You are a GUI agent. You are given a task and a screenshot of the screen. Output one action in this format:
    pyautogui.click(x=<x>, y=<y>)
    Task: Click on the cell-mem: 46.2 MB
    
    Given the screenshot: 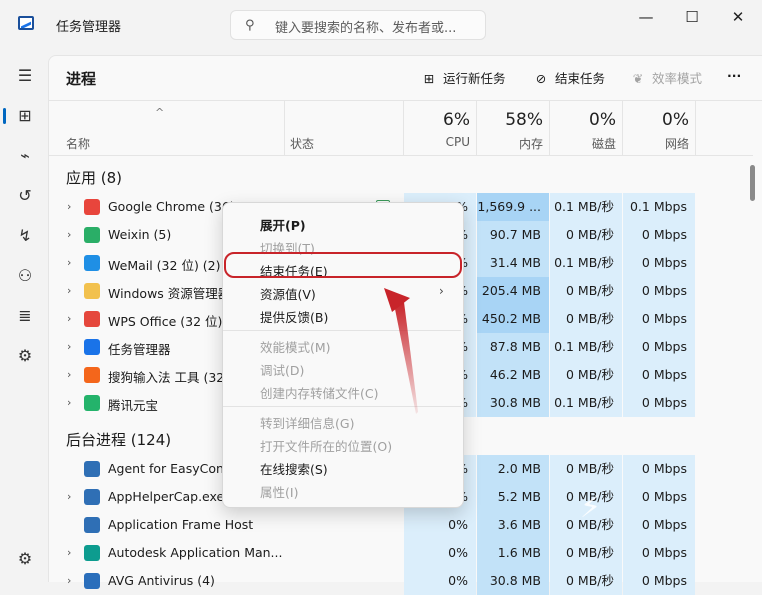 What is the action you would take?
    pyautogui.click(x=513, y=375)
    